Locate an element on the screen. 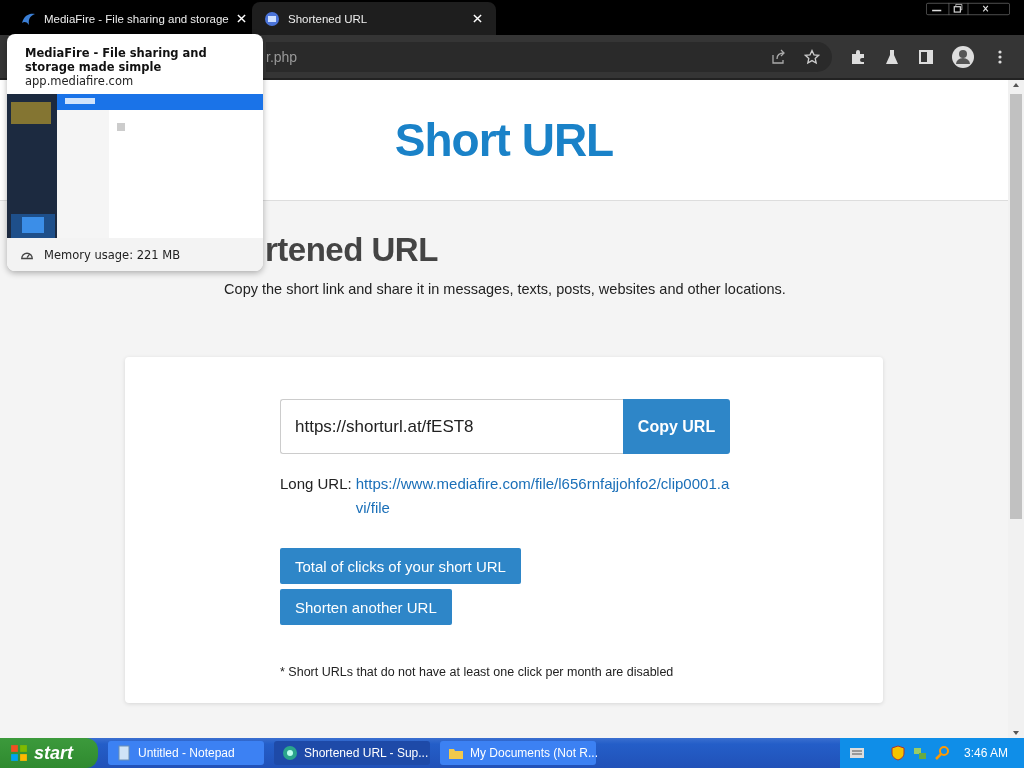 This screenshot has height=768, width=1024. memory-usage: Memory usage: 221 MB is located at coordinates (112, 254).